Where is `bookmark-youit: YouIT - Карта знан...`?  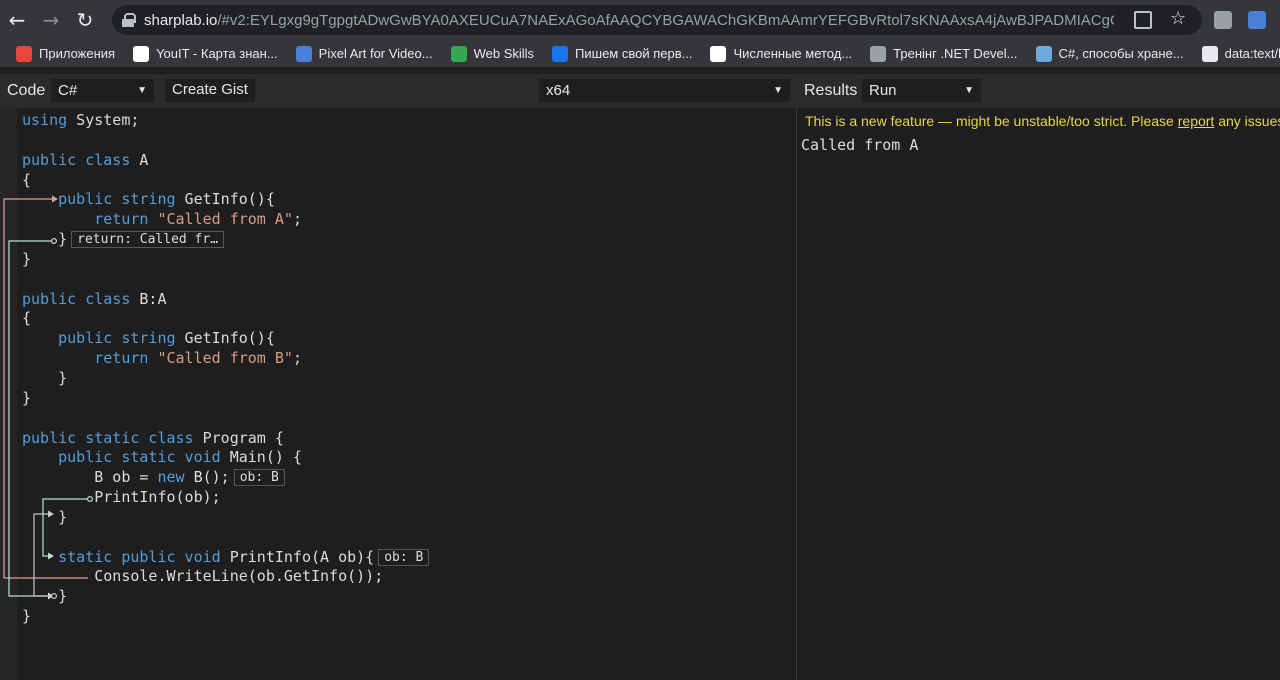 bookmark-youit: YouIT - Карта знан... is located at coordinates (205, 53).